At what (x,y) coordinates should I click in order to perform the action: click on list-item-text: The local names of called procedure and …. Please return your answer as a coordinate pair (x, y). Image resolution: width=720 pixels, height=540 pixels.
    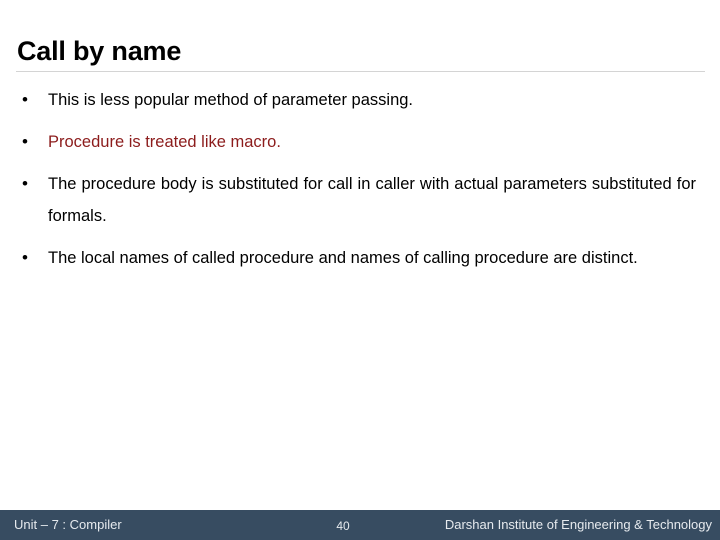
    Looking at the image, I should click on (343, 258).